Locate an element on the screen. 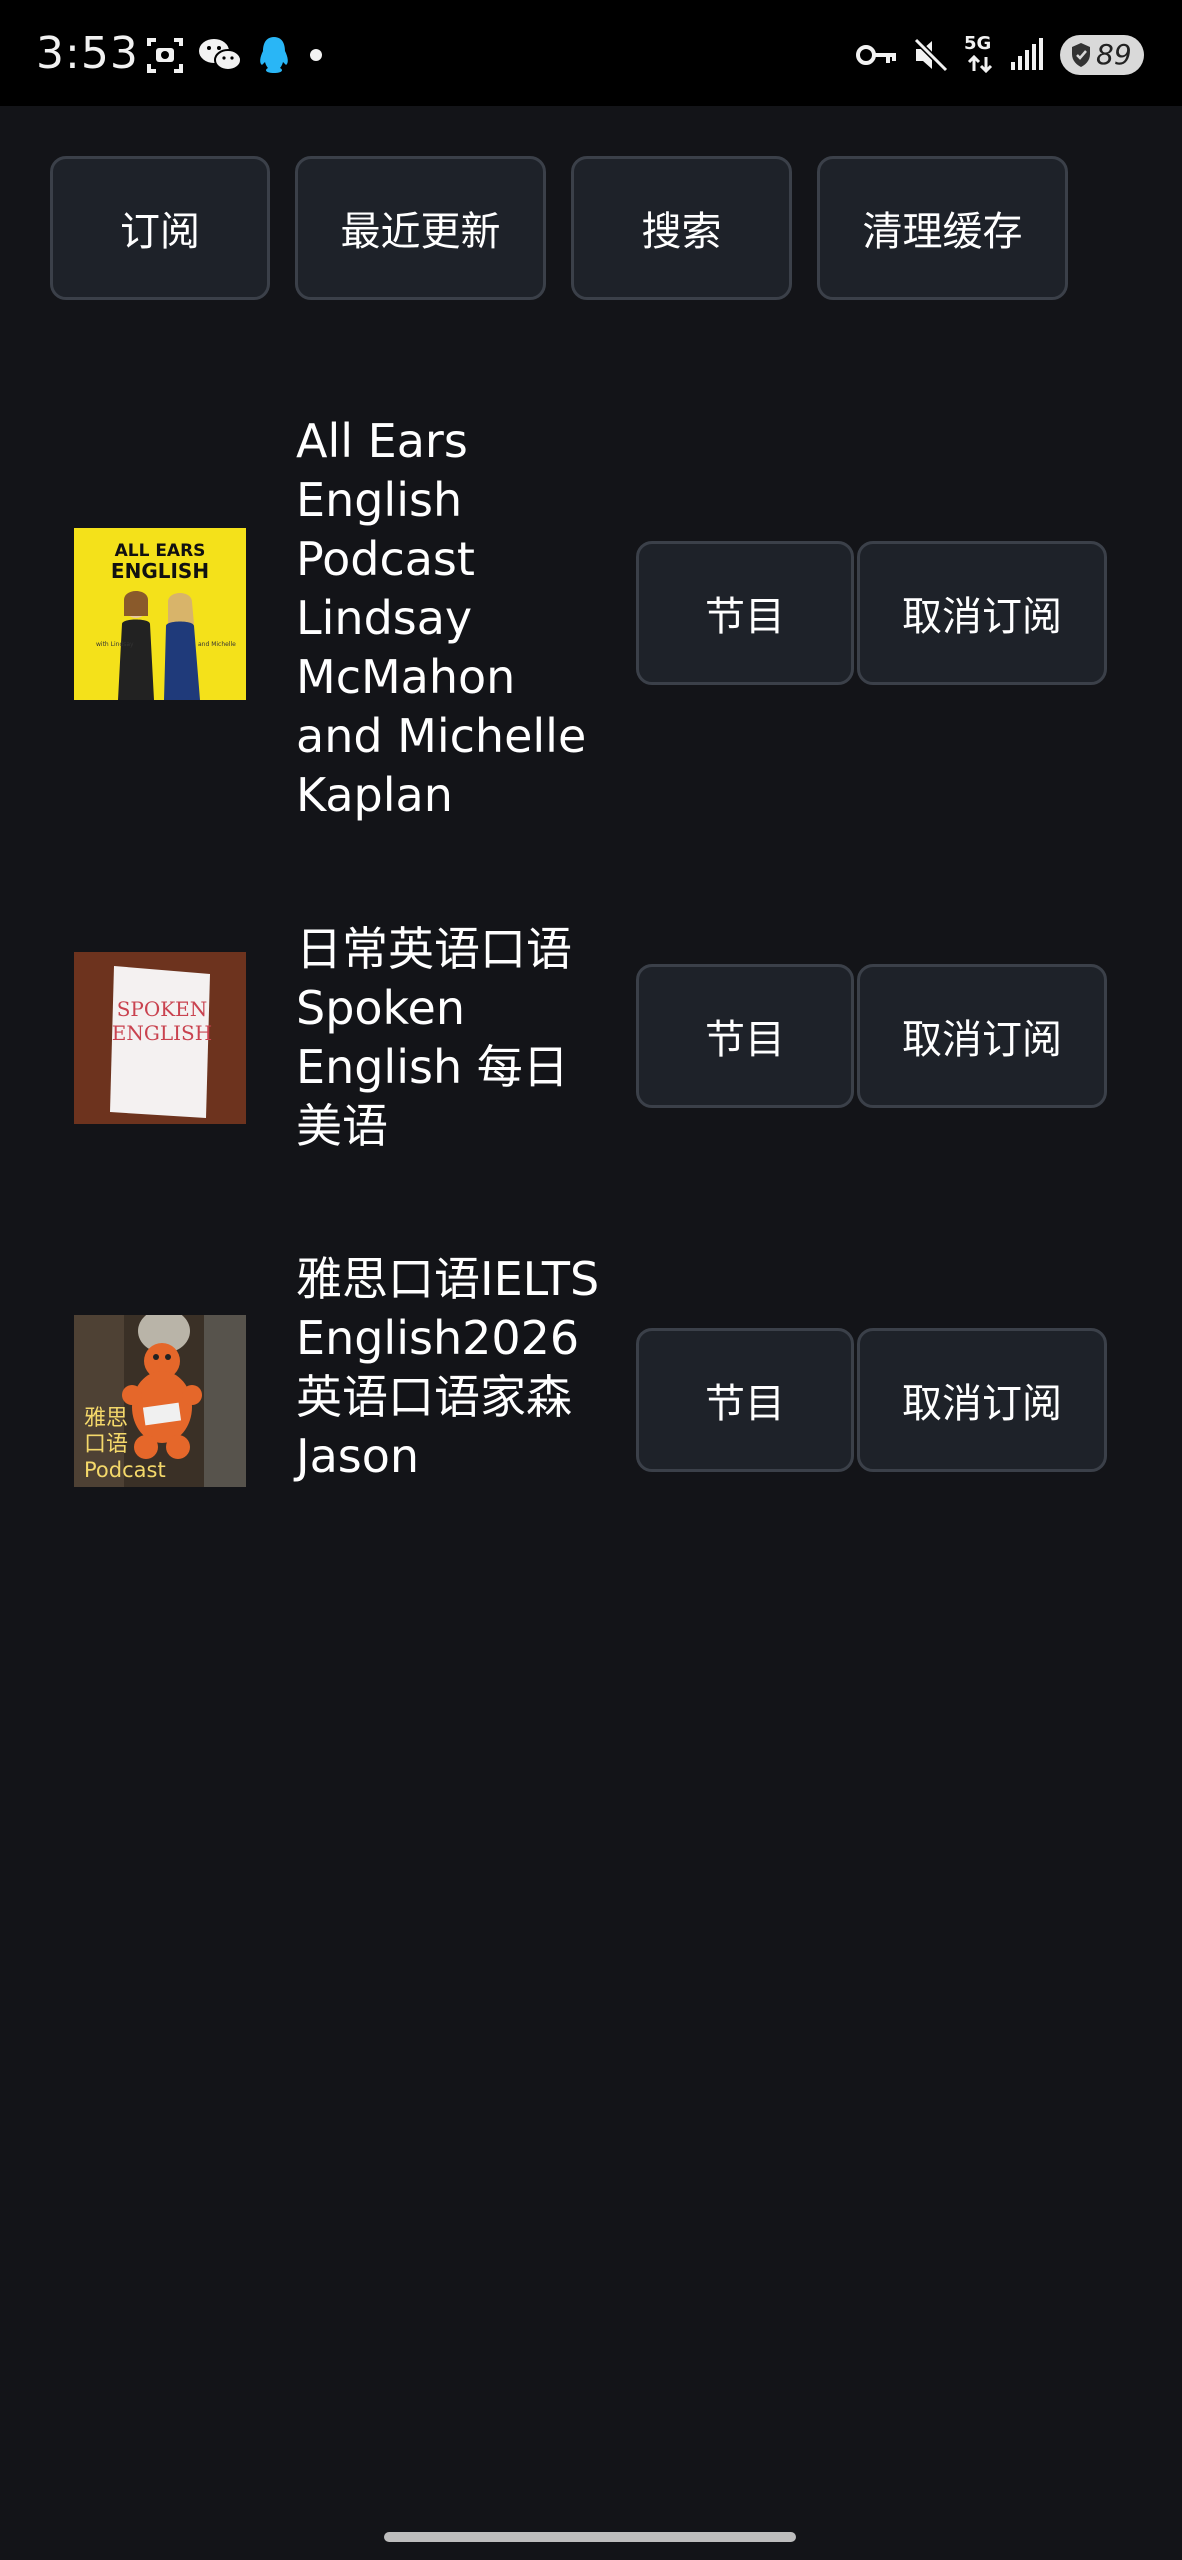 This screenshot has height=2560, width=1182. cover-text-line1: 雅思 is located at coordinates (106, 1418).